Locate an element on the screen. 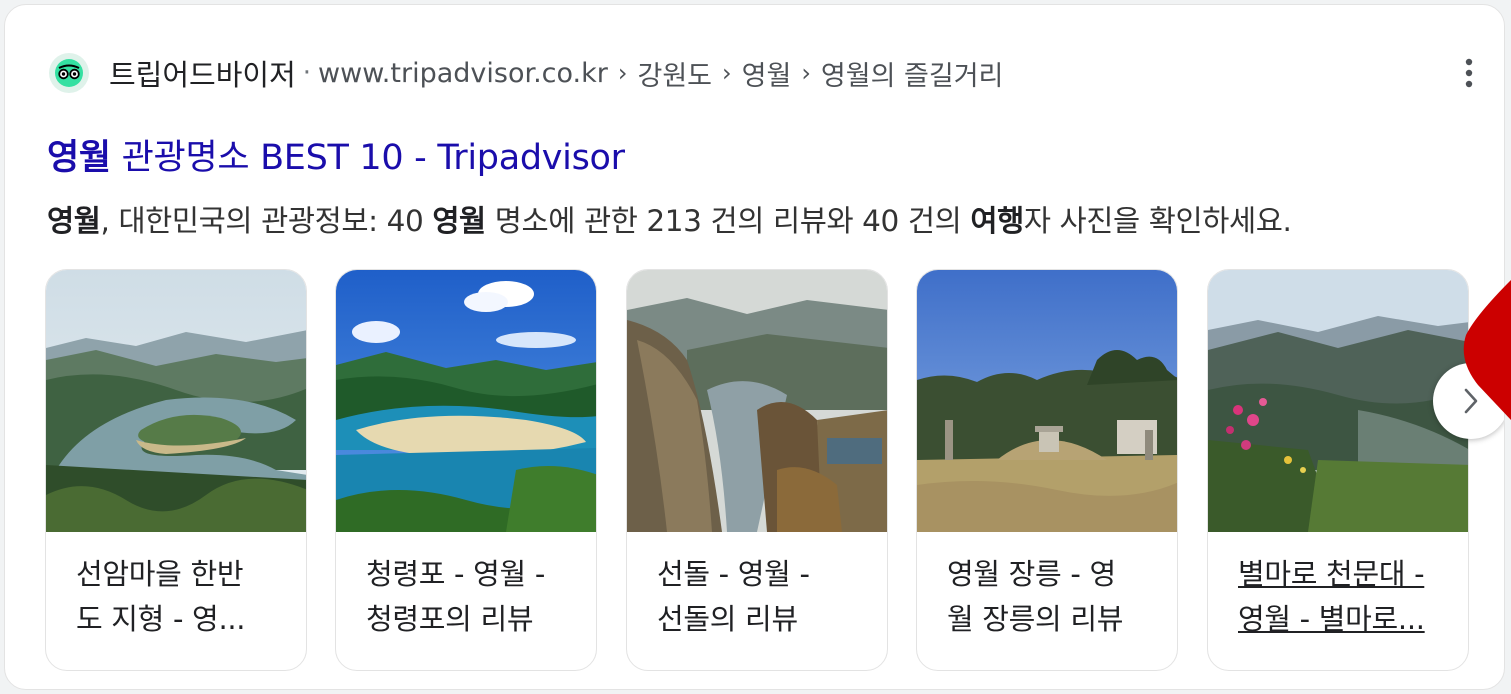 The image size is (1511, 694). caption-line: 청령포 - 영월 - is located at coordinates (455, 574).